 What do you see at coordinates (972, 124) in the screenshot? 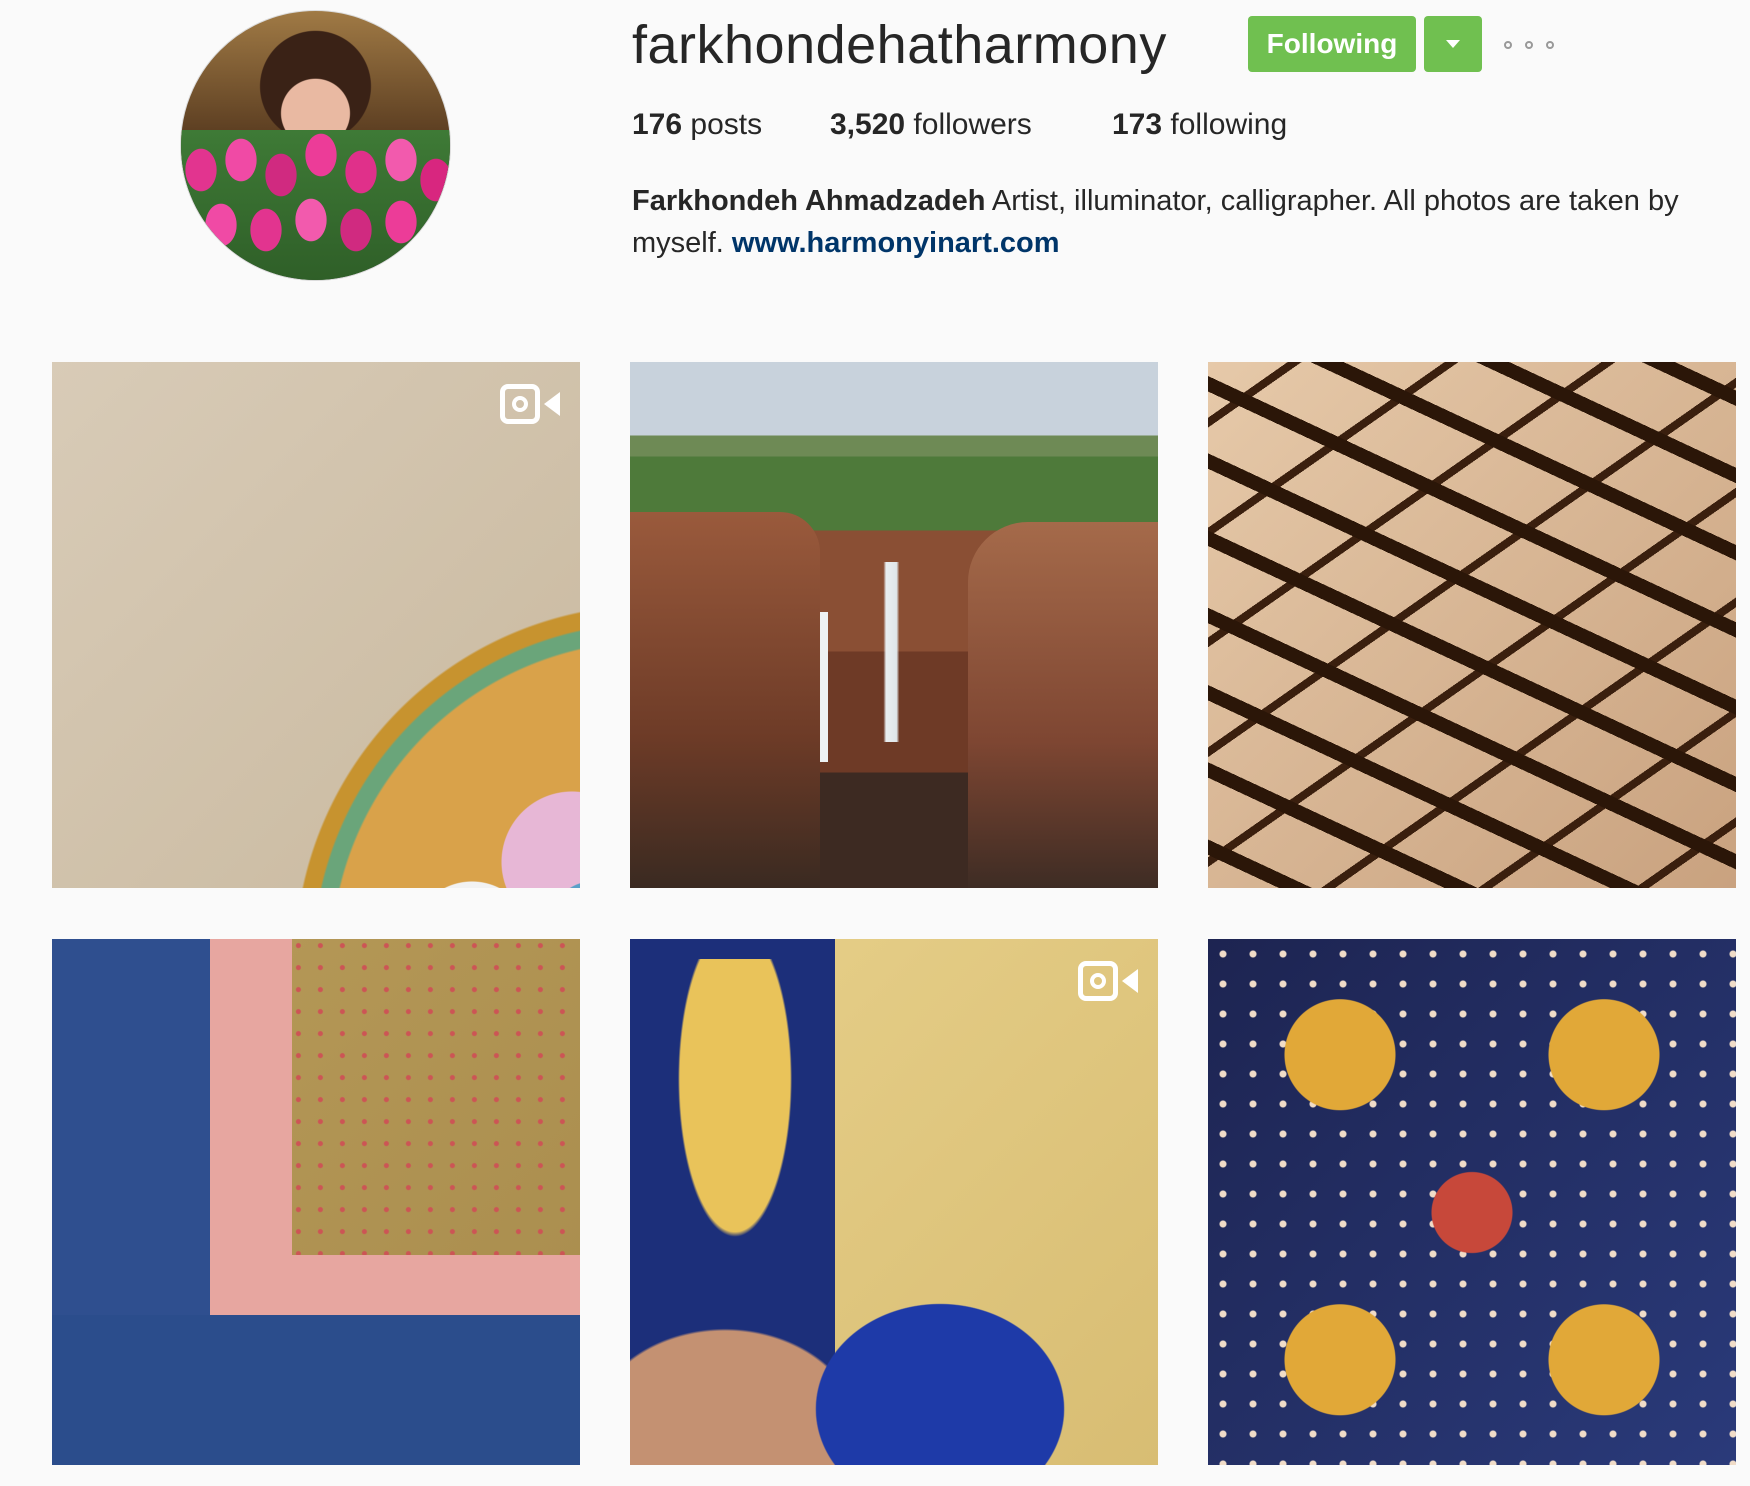
I see `followers-label: followers` at bounding box center [972, 124].